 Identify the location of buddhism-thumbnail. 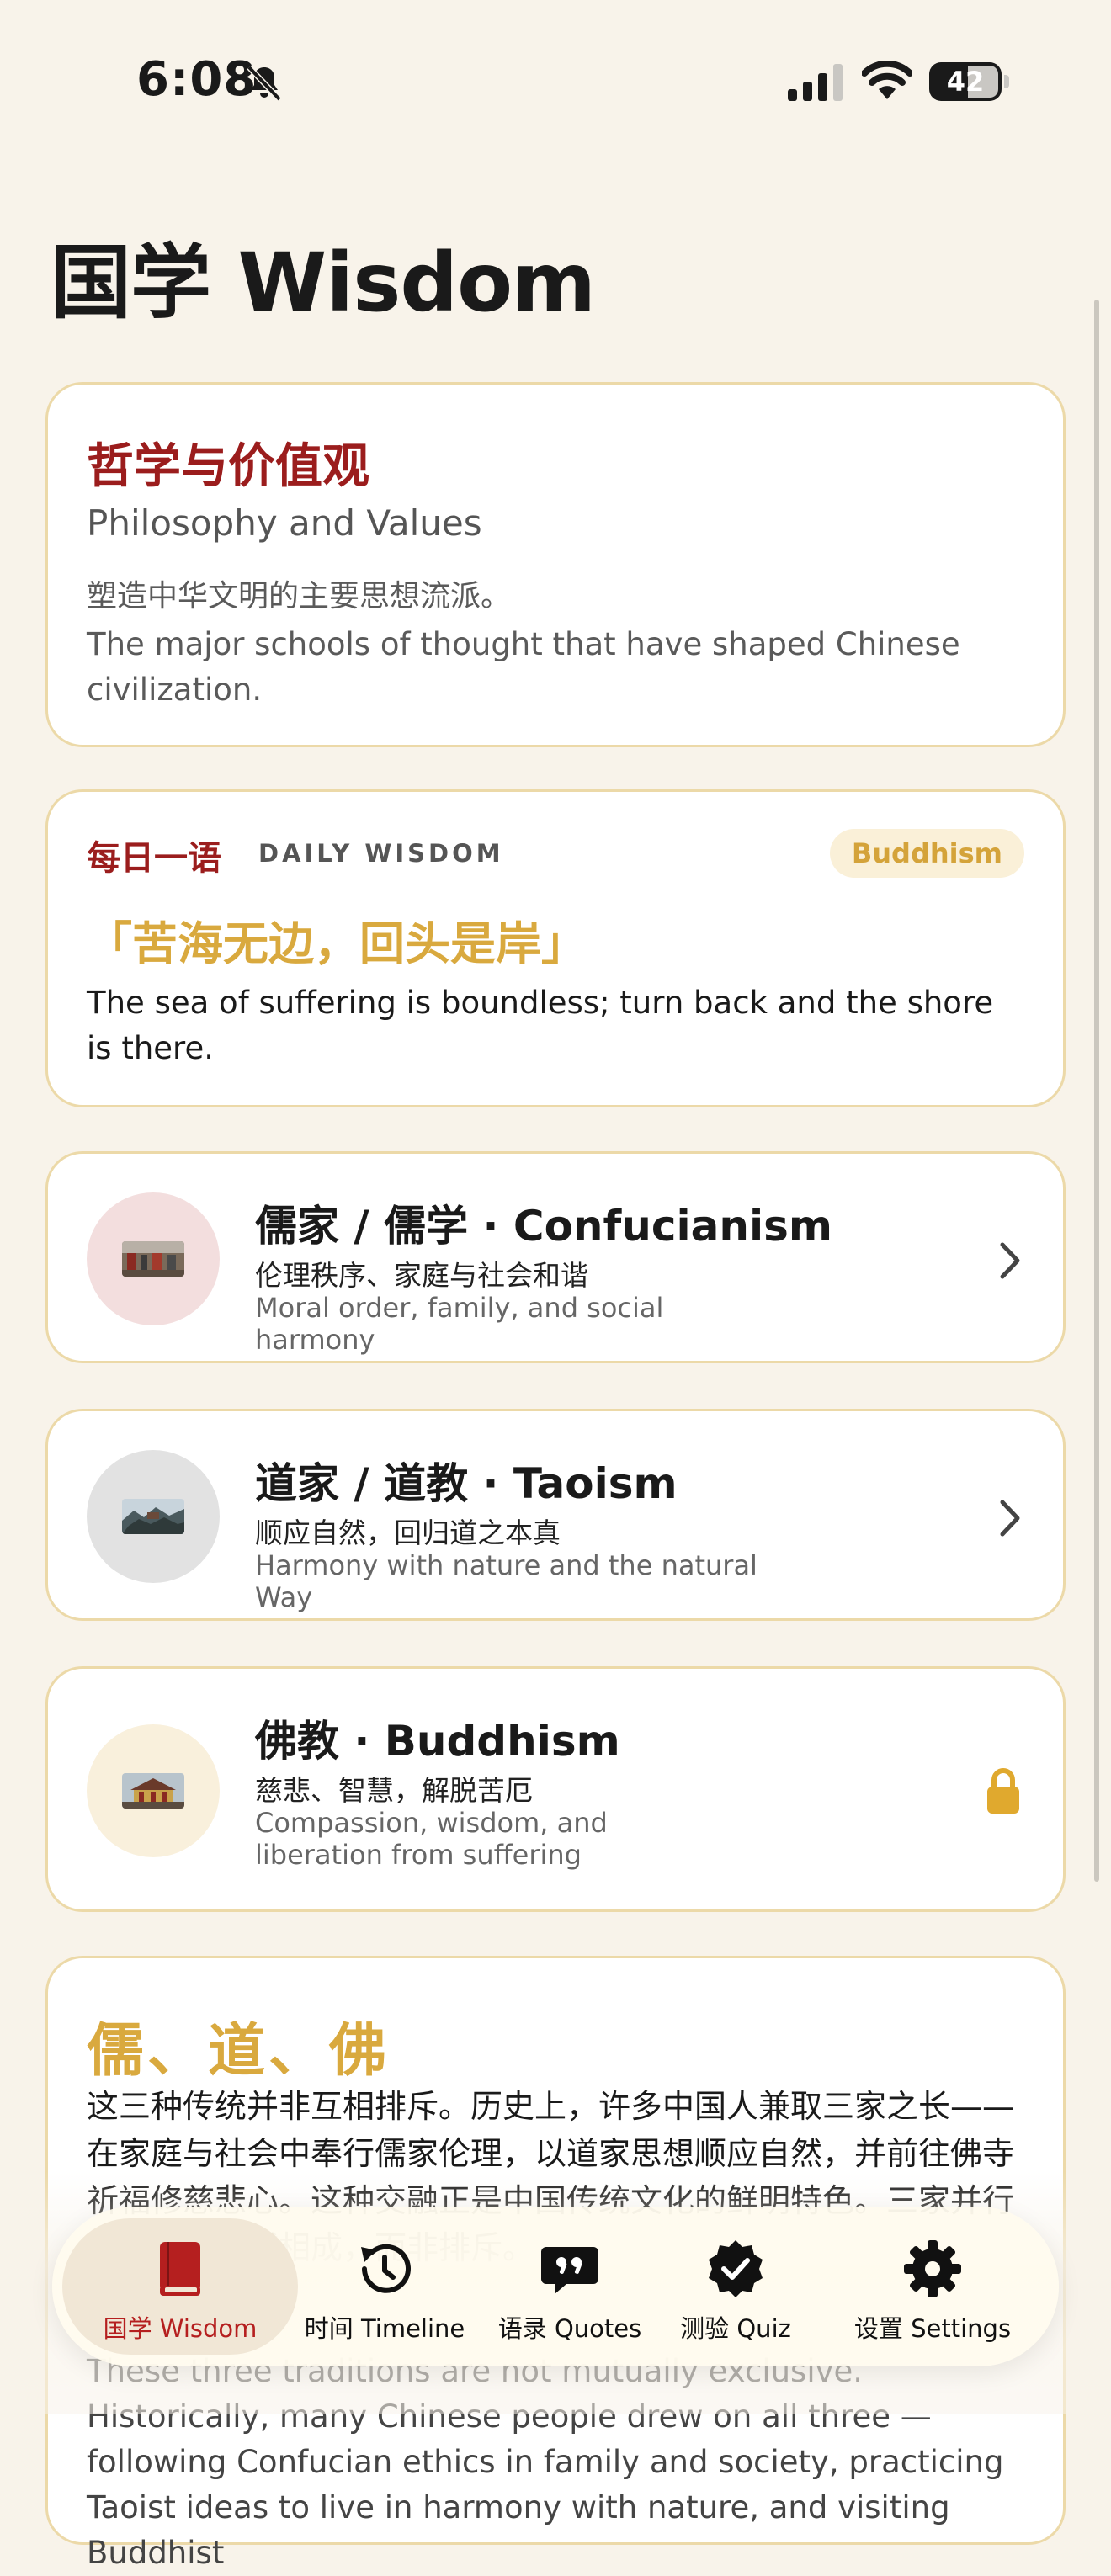
(153, 1791).